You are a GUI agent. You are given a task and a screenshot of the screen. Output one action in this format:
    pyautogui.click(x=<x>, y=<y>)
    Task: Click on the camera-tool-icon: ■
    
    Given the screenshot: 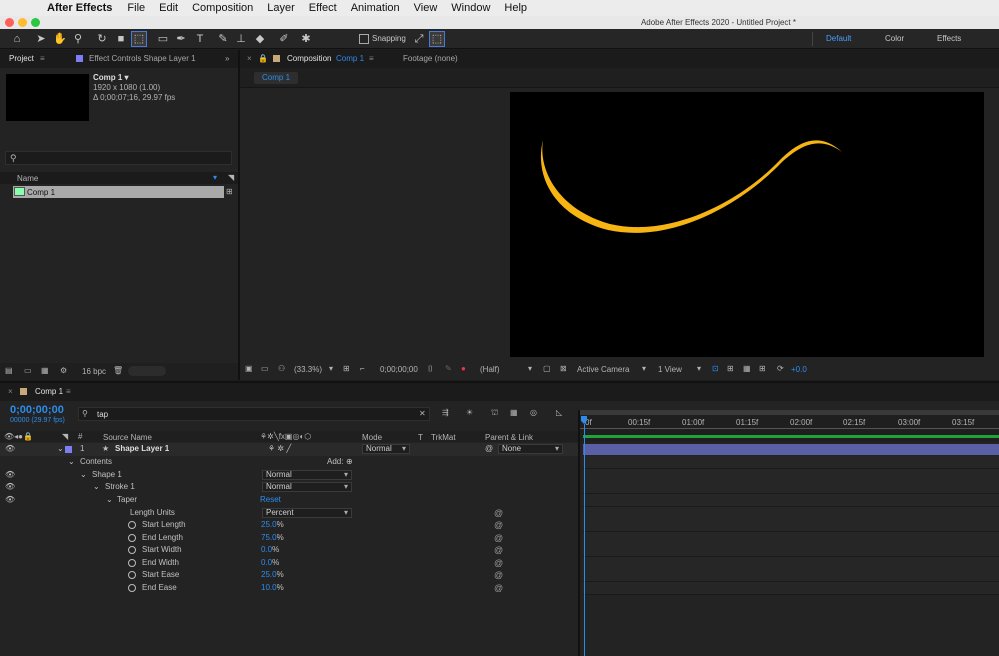 What is the action you would take?
    pyautogui.click(x=121, y=39)
    